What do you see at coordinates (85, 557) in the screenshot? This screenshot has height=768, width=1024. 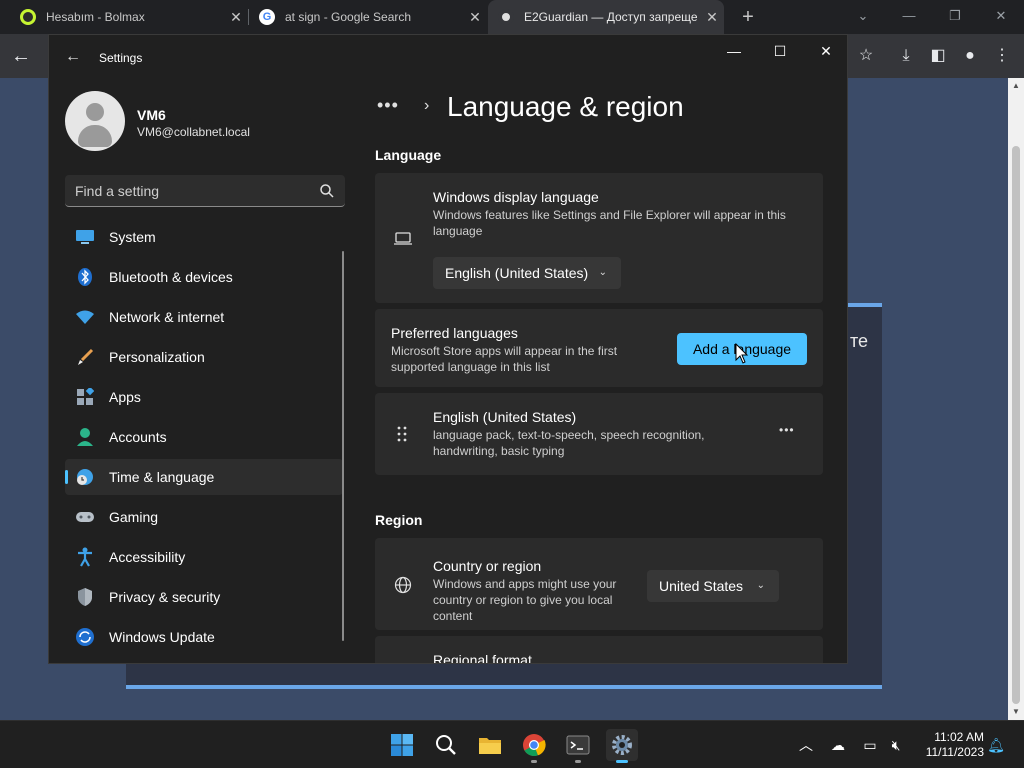 I see `accessibility-icon` at bounding box center [85, 557].